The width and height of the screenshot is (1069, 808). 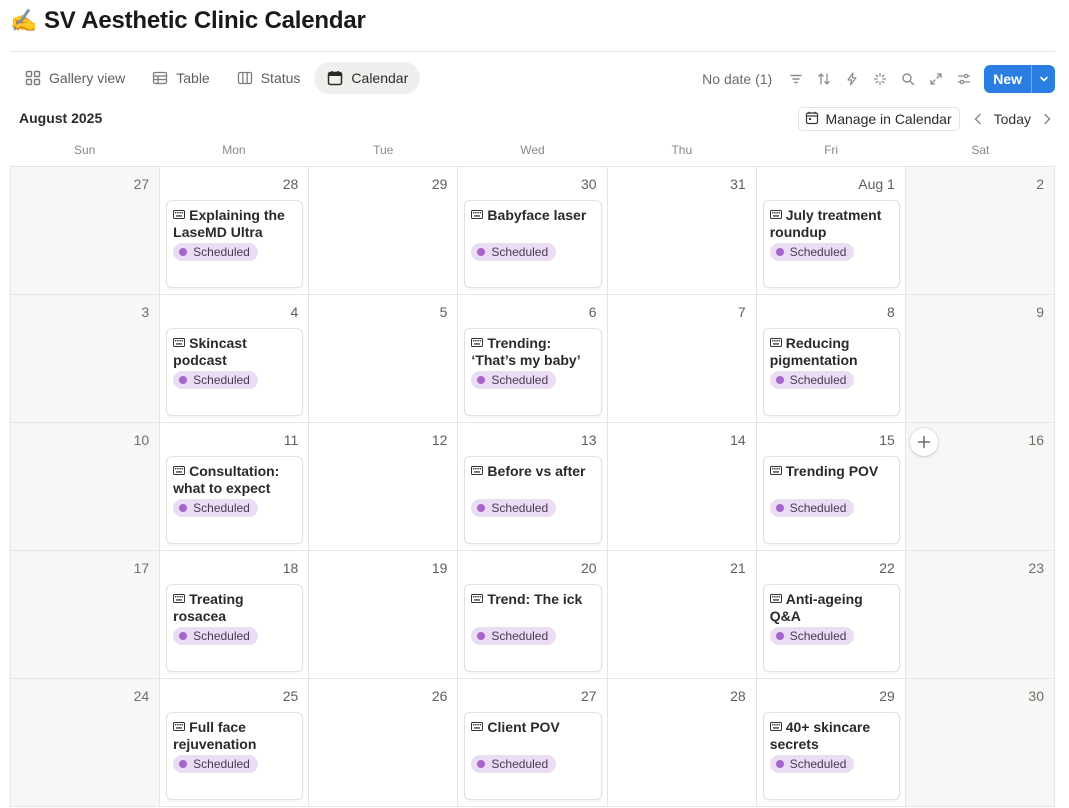 I want to click on day-number: 14, so click(x=738, y=440).